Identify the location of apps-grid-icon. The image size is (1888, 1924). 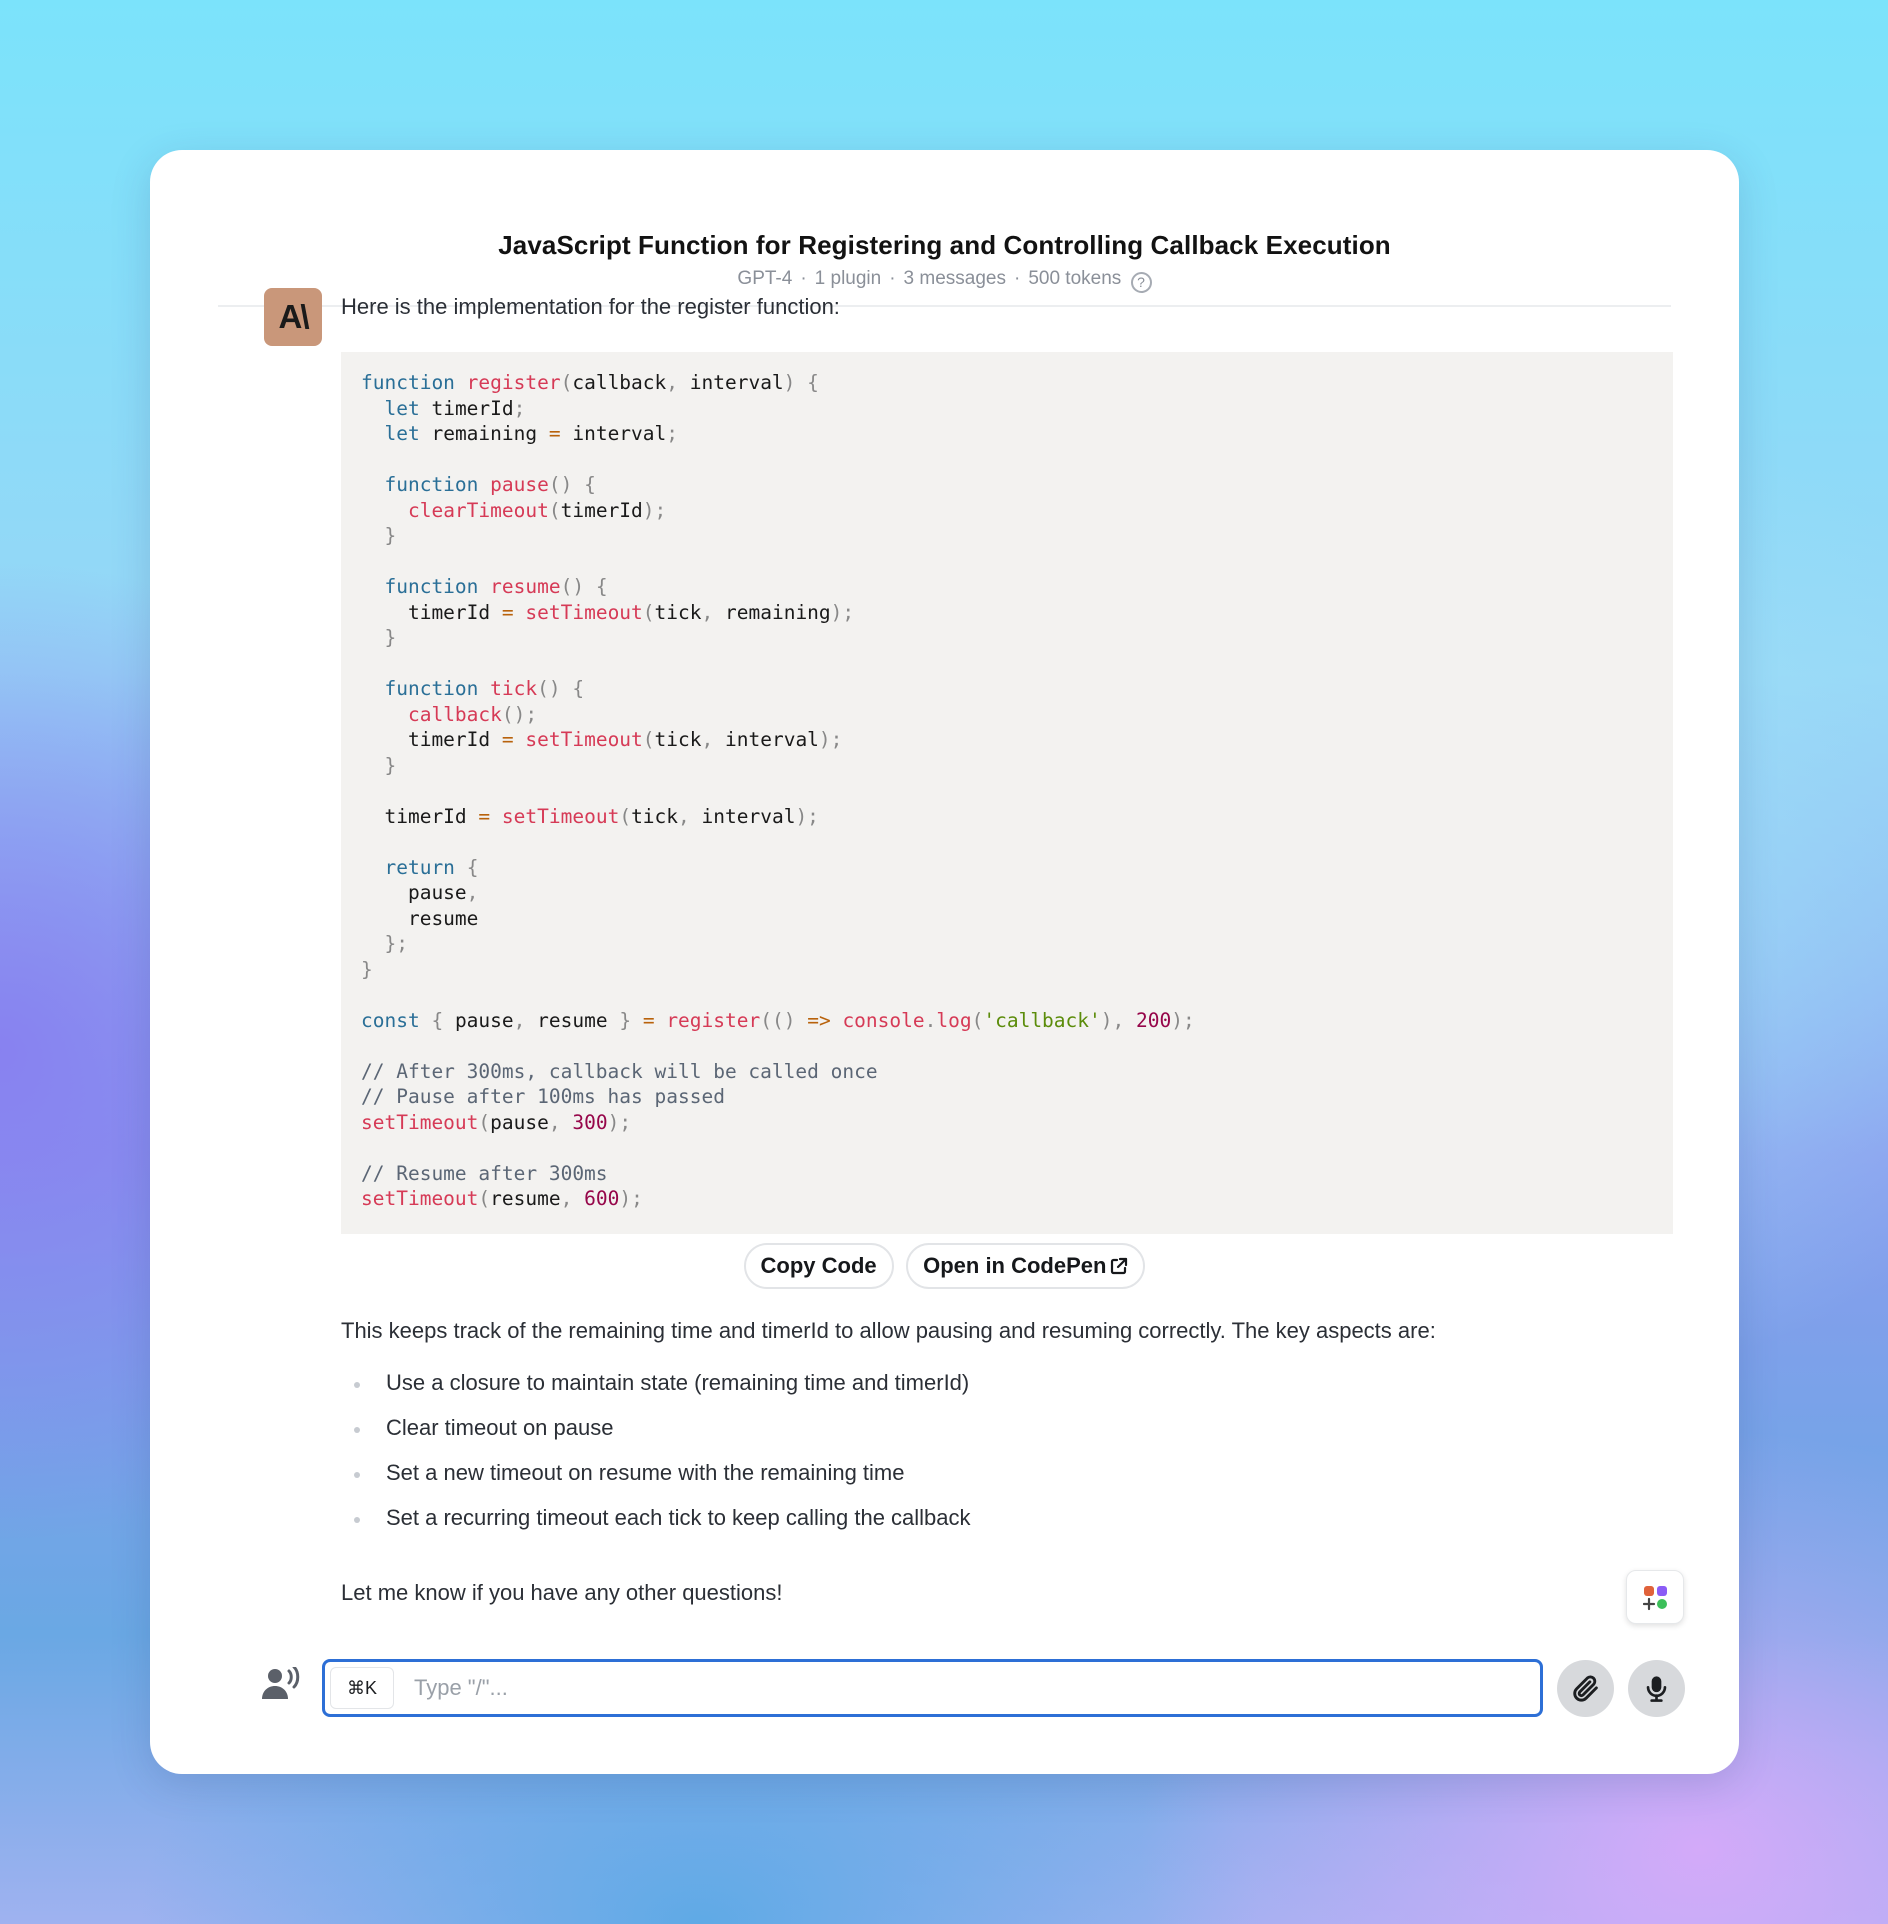
(1655, 1598).